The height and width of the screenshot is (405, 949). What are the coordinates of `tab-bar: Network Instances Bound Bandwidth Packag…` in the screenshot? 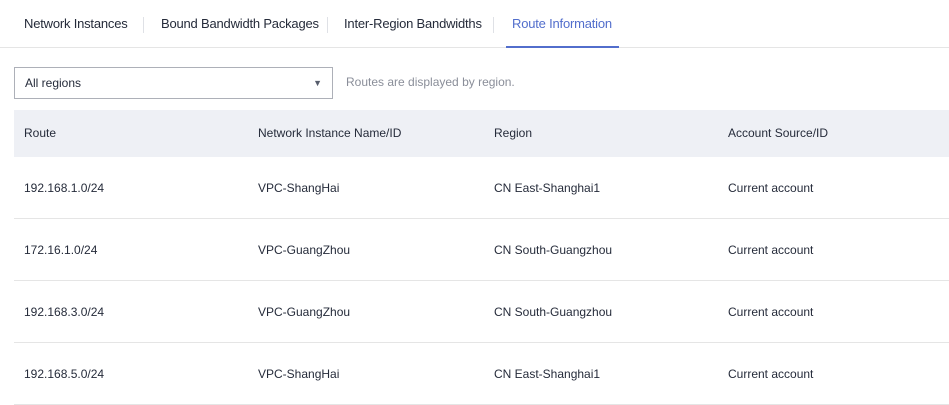 It's located at (474, 24).